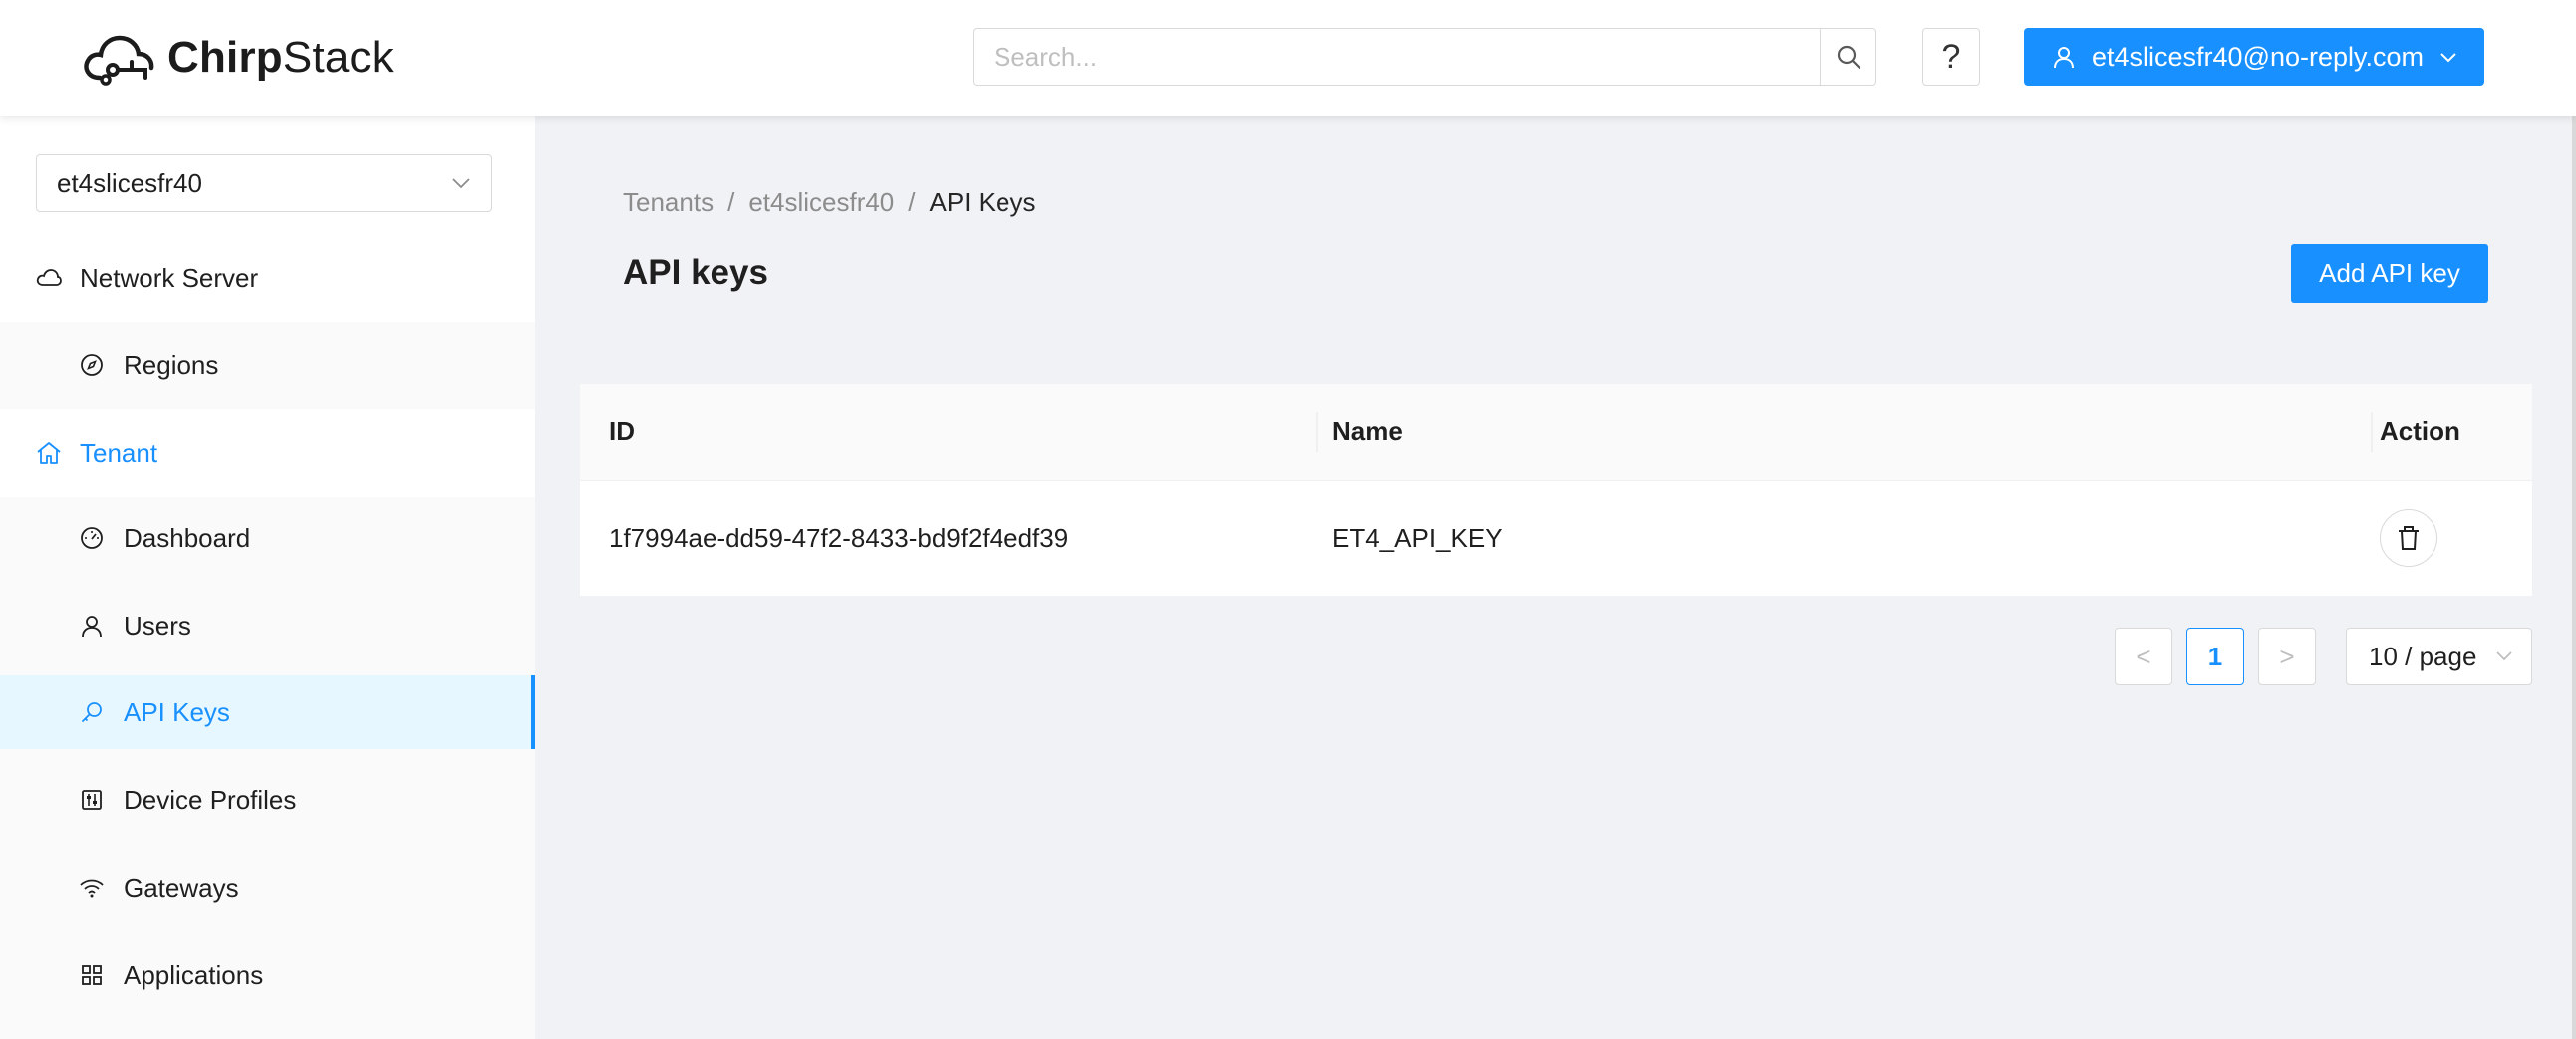  I want to click on page-size-select: 10 / page, so click(2439, 656).